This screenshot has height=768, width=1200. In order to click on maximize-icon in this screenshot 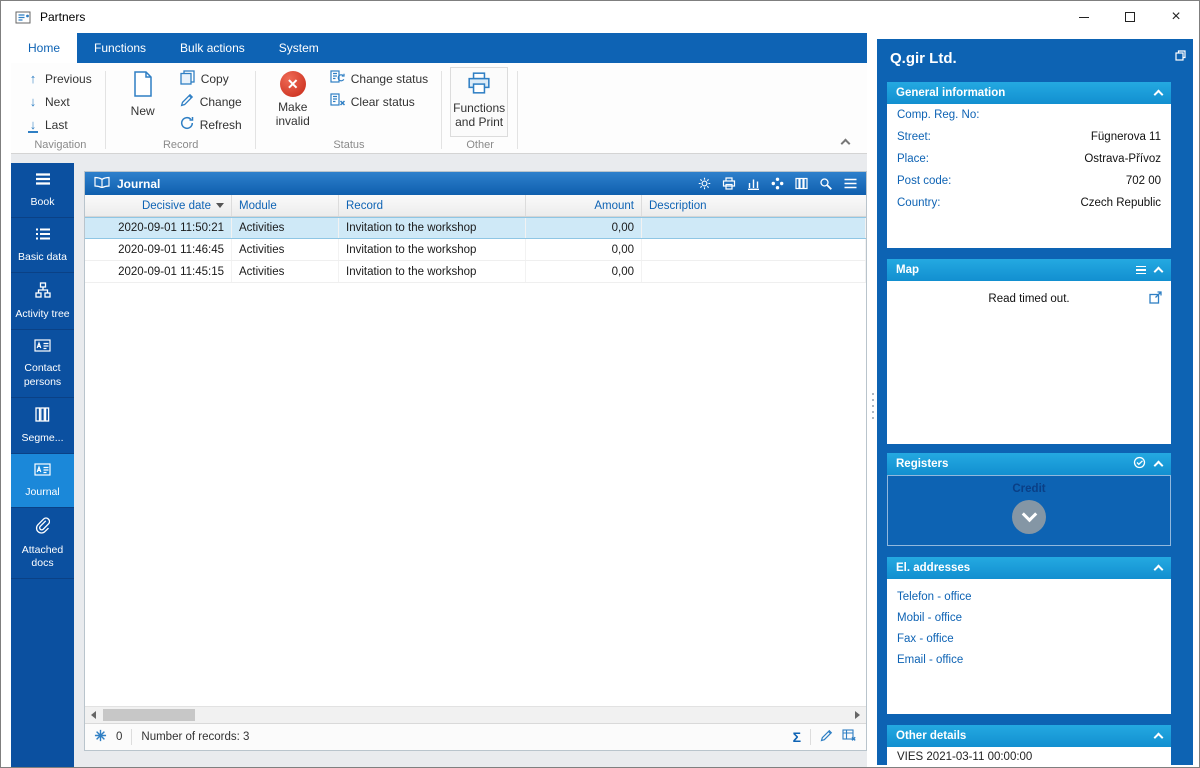, I will do `click(1130, 17)`.